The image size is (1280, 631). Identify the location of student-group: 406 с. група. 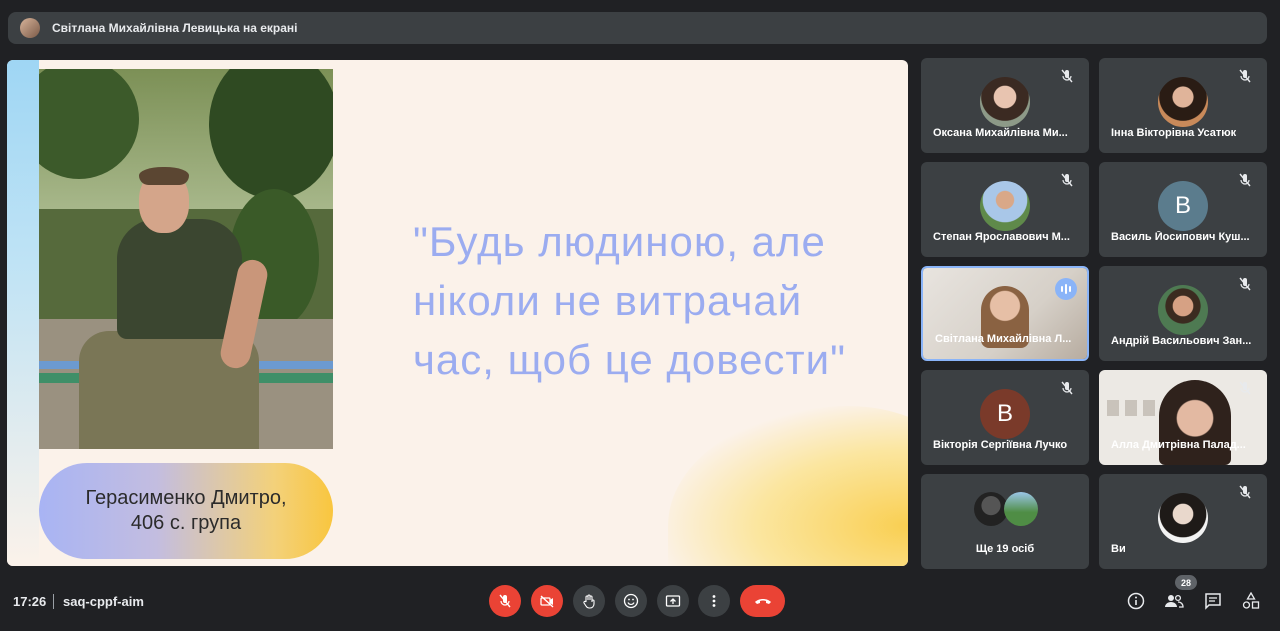
(186, 523).